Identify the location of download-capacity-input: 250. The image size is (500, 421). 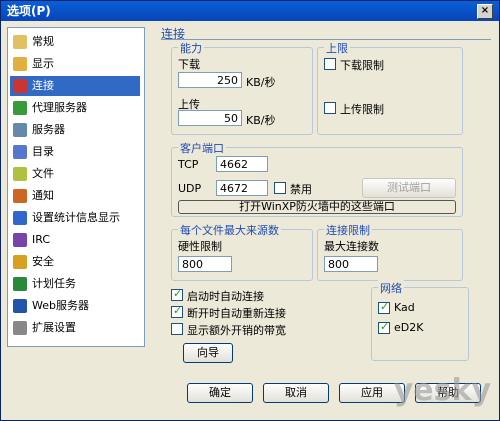
(210, 80).